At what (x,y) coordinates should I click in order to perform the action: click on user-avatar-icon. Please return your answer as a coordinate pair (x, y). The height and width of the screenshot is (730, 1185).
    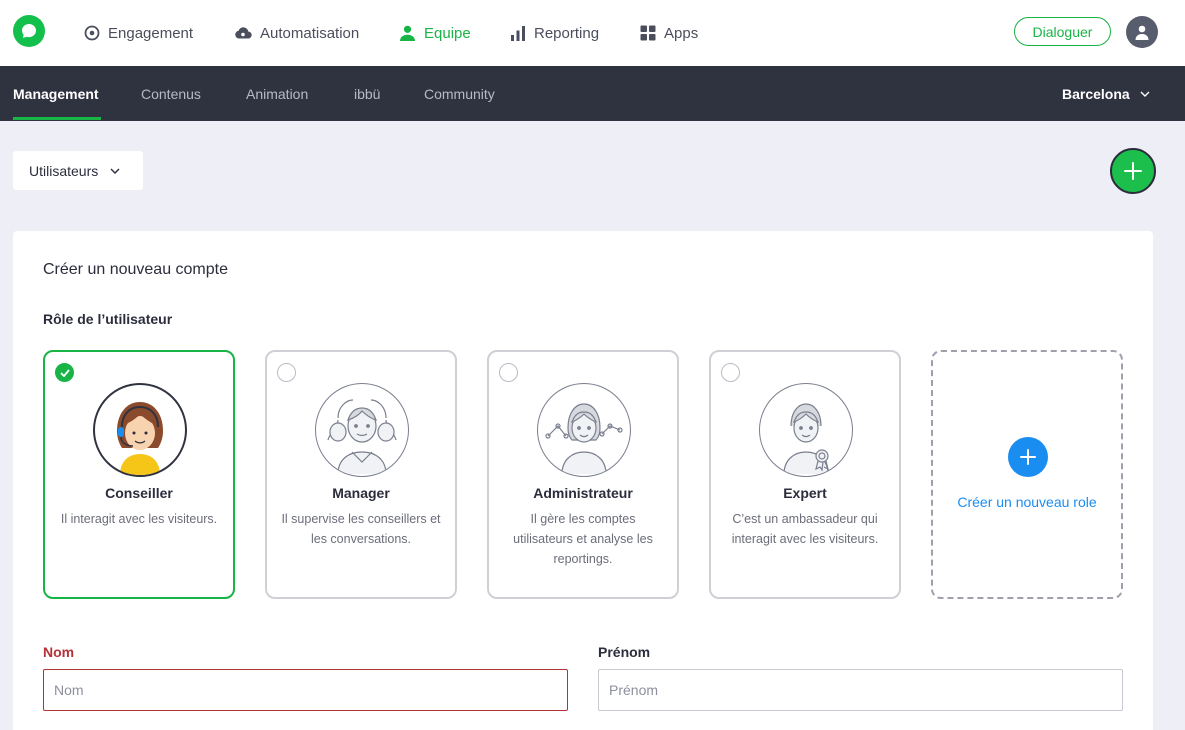
    Looking at the image, I should click on (1142, 32).